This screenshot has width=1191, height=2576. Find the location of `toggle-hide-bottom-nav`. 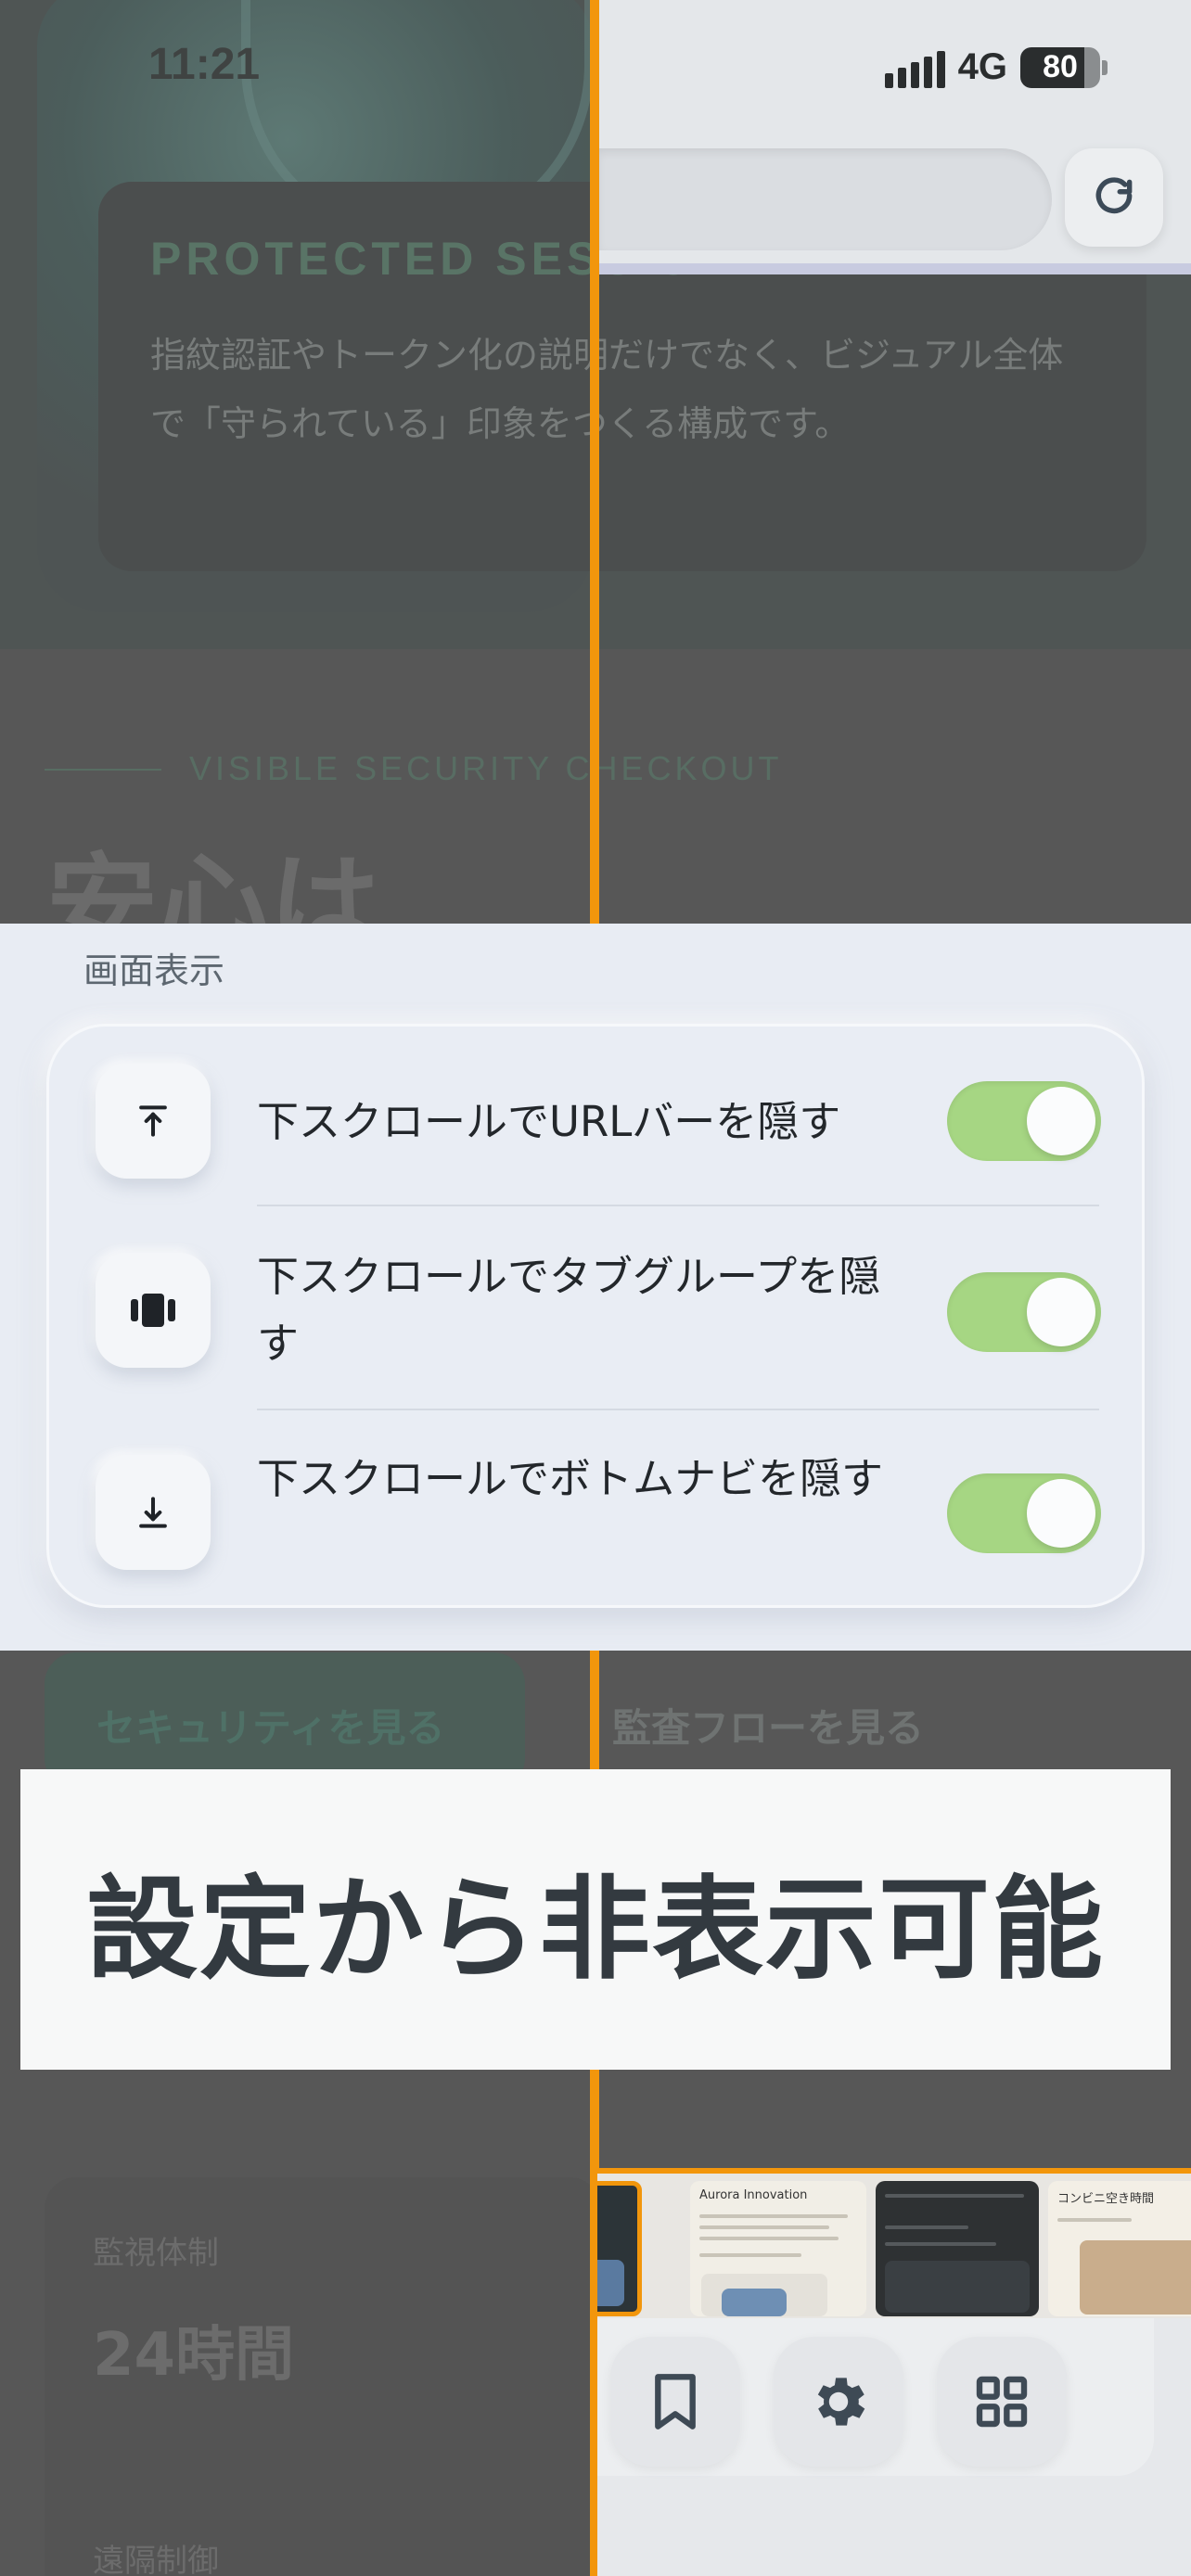

toggle-hide-bottom-nav is located at coordinates (1024, 1513).